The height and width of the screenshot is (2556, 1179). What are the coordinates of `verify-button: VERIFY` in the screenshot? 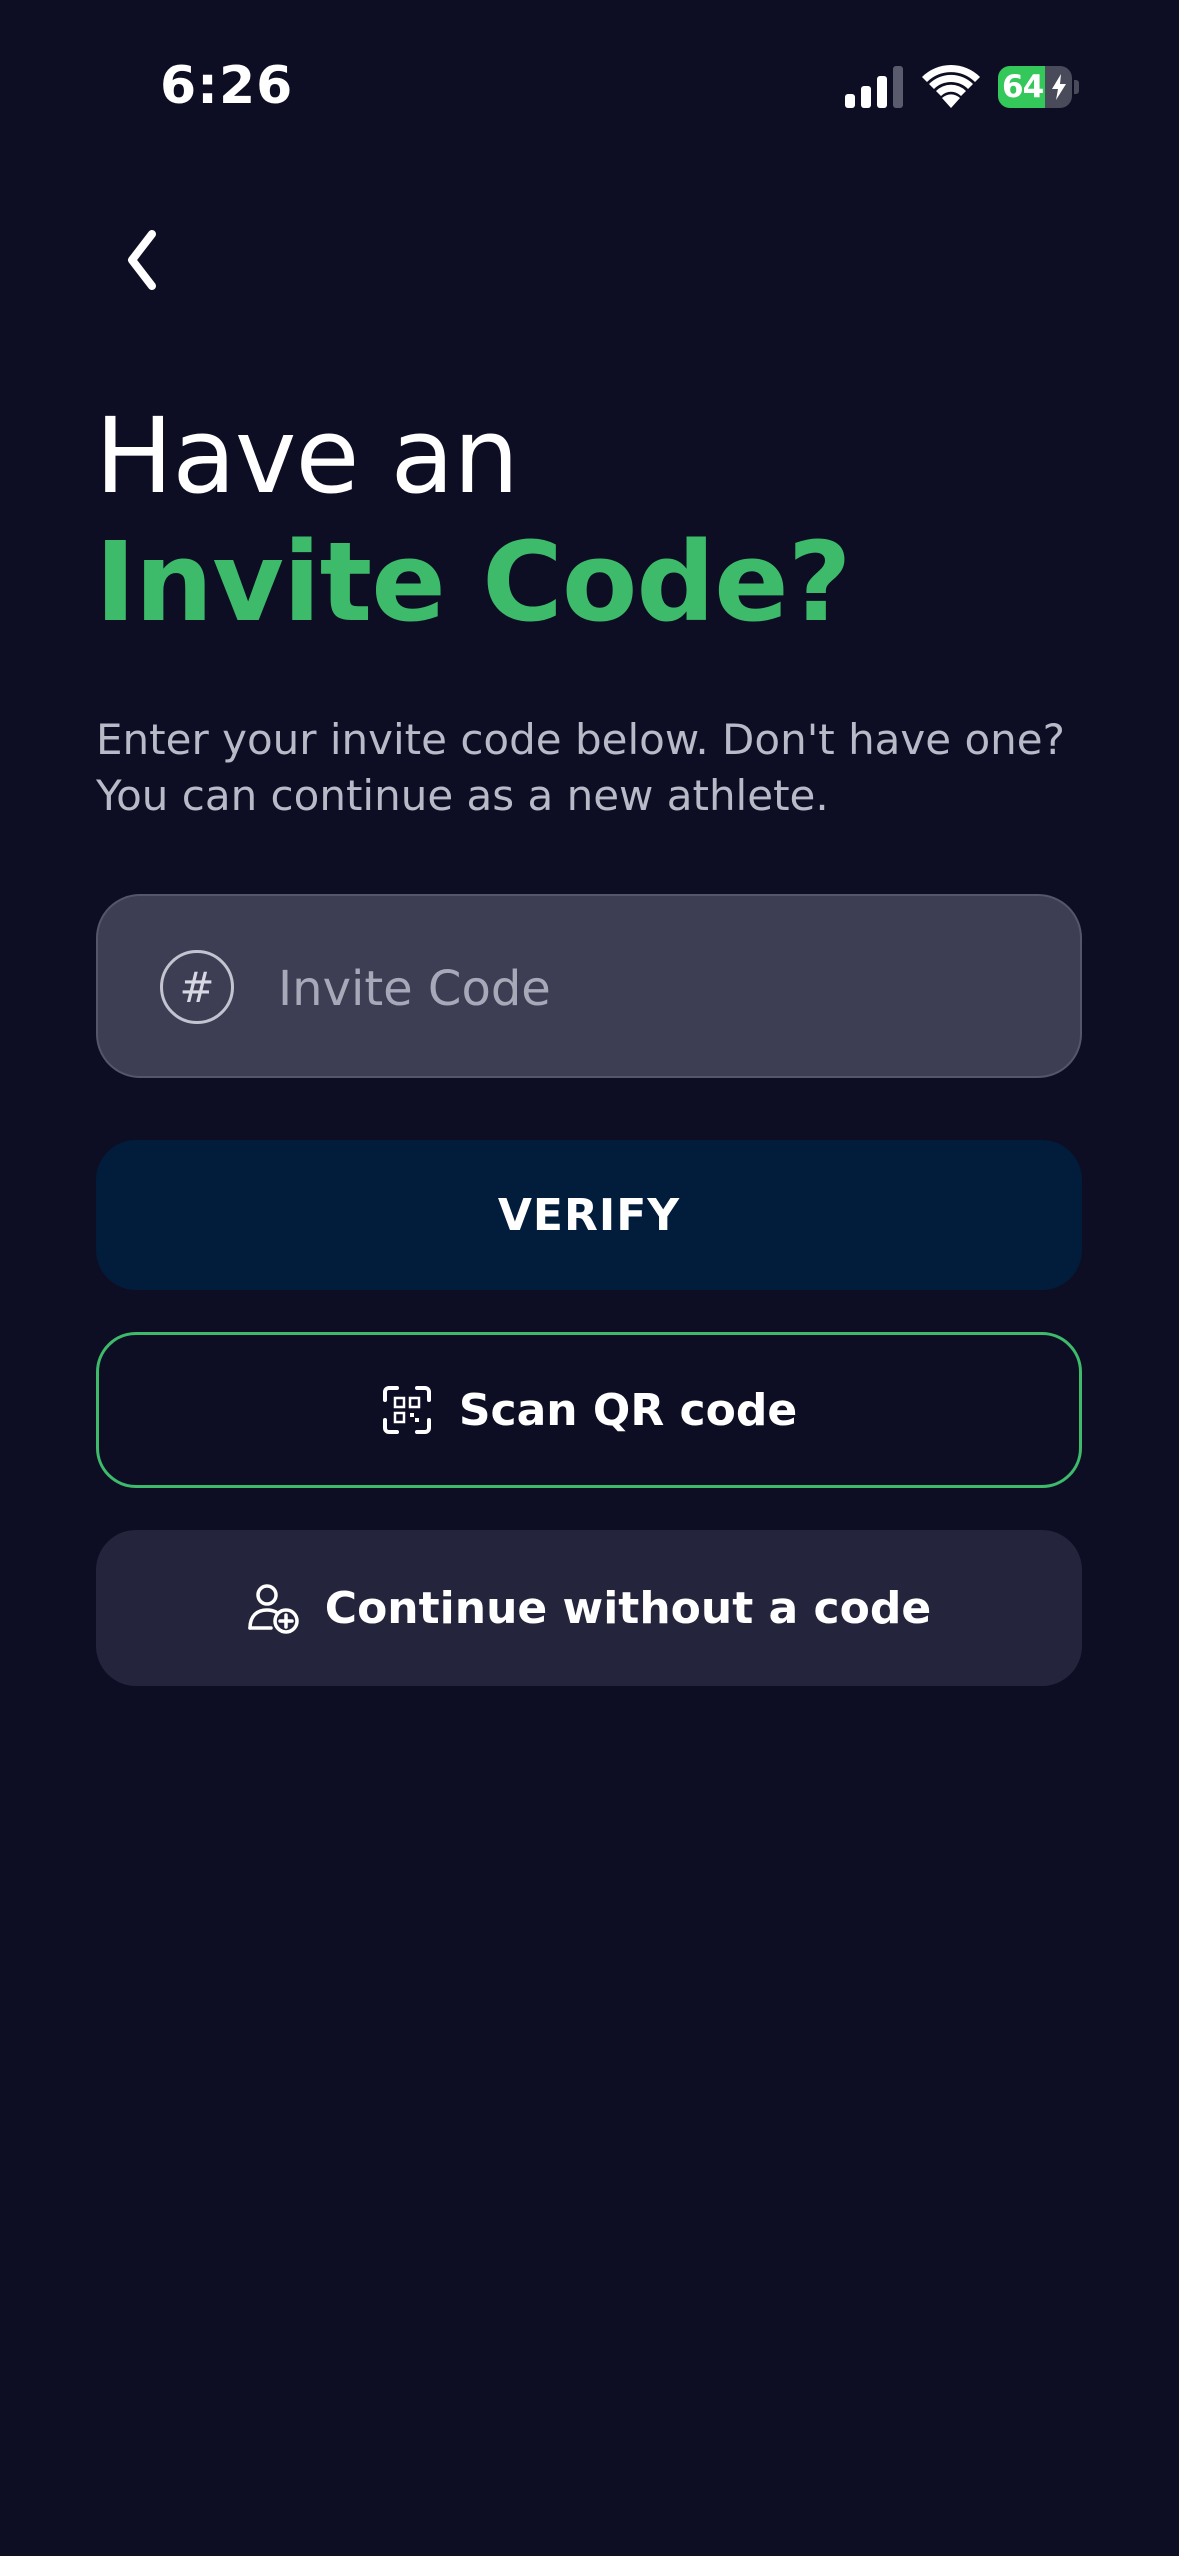 It's located at (589, 1215).